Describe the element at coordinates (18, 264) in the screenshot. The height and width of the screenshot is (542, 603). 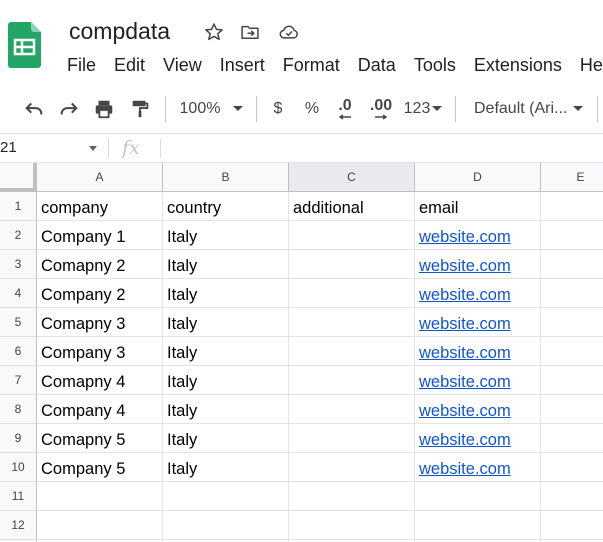
I see `row-header-3: 3` at that location.